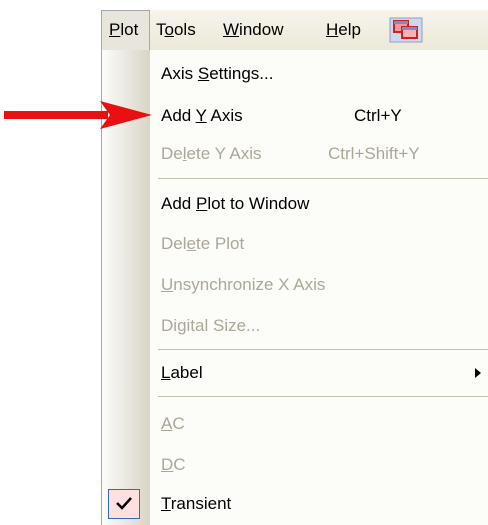 This screenshot has width=488, height=525. Describe the element at coordinates (224, 153) in the screenshot. I see `menu-item-delete-y-axis-label-post: ete Y Axis` at that location.